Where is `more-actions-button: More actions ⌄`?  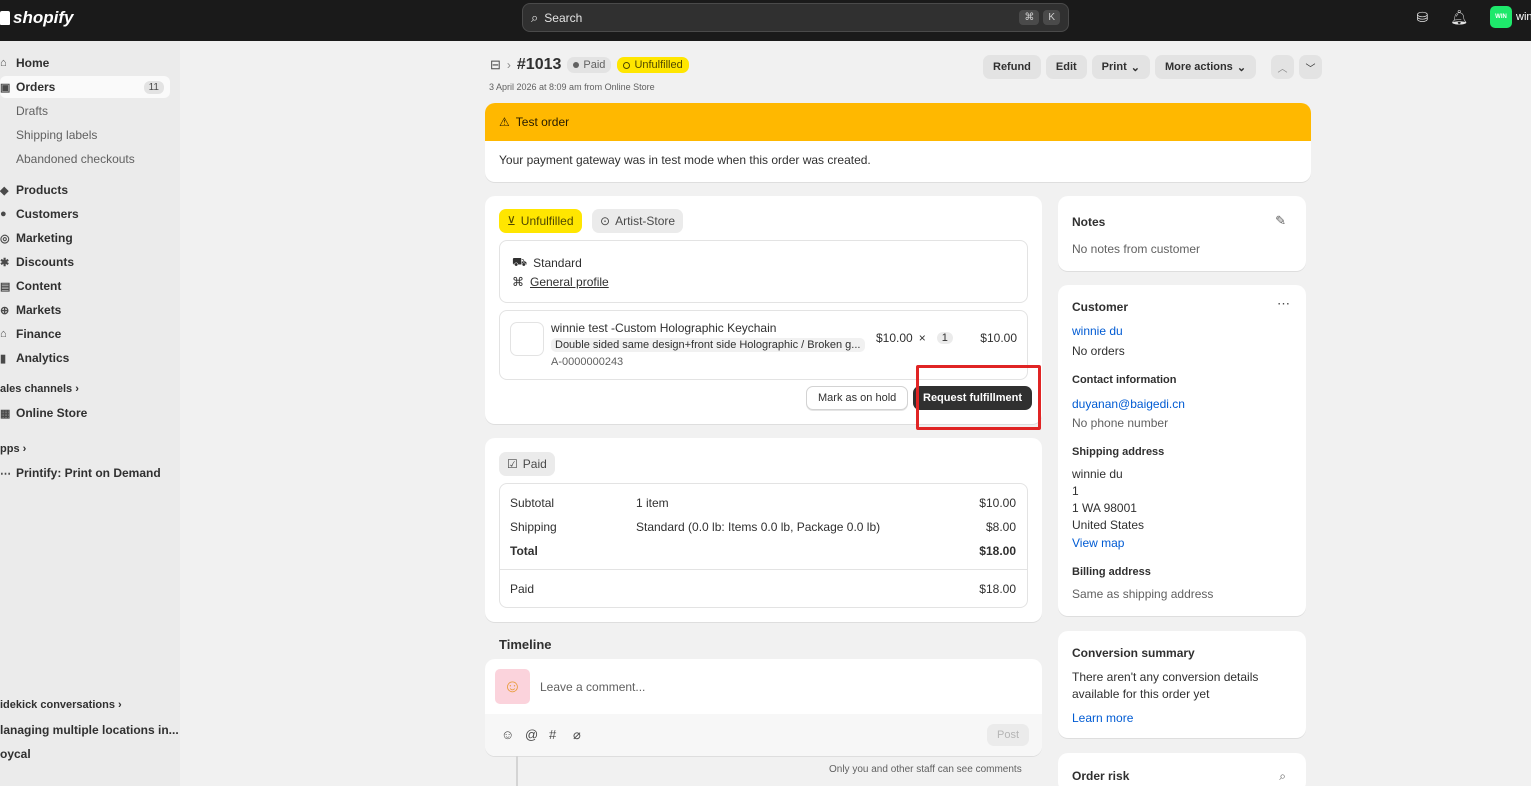
more-actions-button: More actions ⌄ is located at coordinates (1205, 67).